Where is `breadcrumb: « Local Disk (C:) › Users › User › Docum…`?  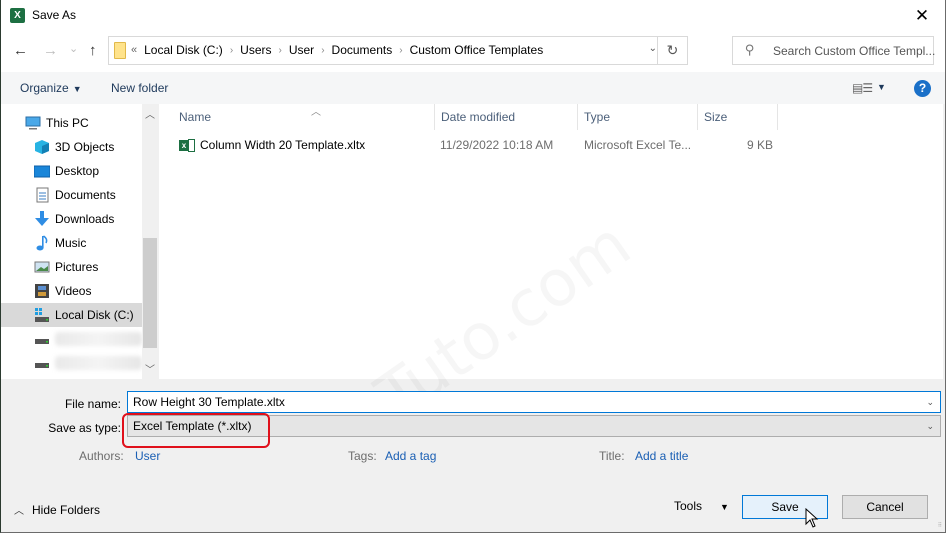
breadcrumb: « Local Disk (C:) › Users › User › Docum… is located at coordinates (337, 50).